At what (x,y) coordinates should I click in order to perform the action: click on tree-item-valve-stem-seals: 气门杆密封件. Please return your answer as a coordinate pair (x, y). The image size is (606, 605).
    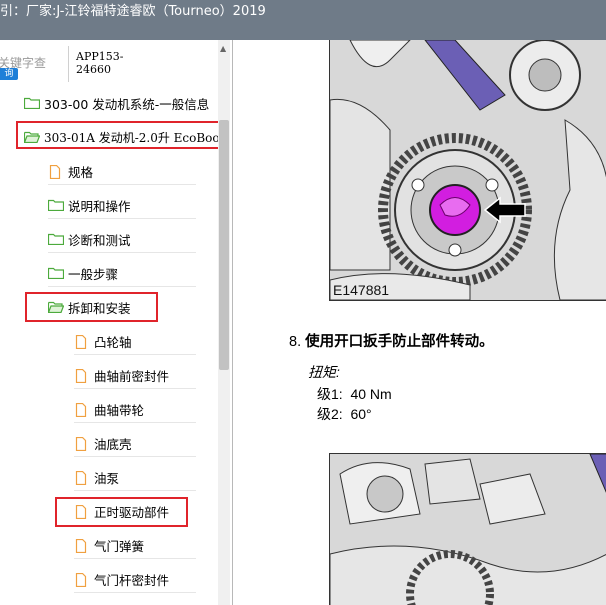
    Looking at the image, I should click on (121, 579).